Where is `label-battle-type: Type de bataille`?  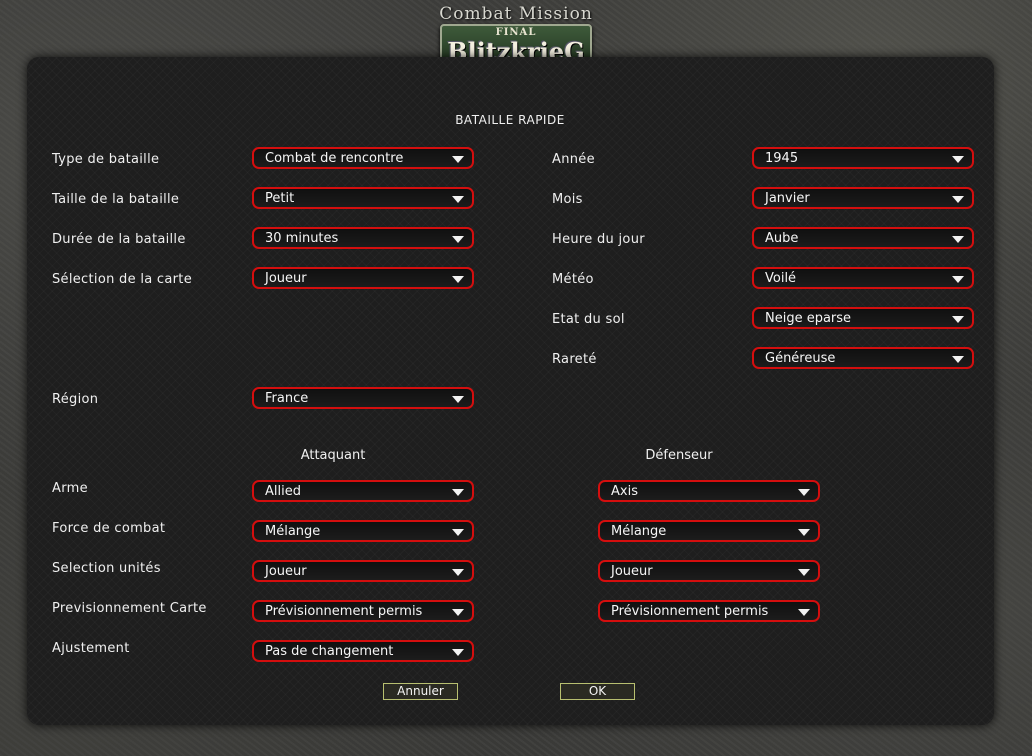 label-battle-type: Type de bataille is located at coordinates (106, 159).